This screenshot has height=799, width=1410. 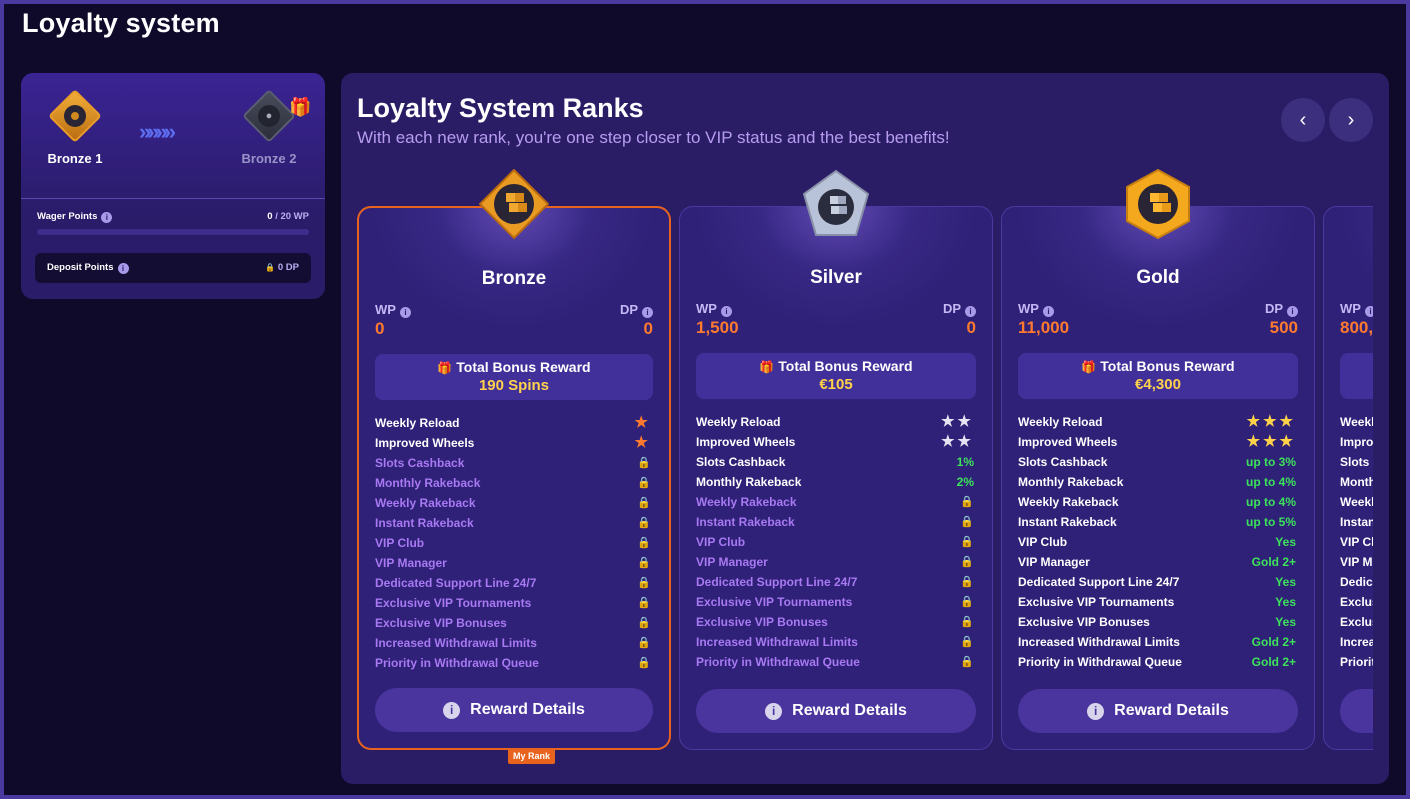 What do you see at coordinates (762, 622) in the screenshot?
I see `feature-label: Exclusive VIP Bonuses` at bounding box center [762, 622].